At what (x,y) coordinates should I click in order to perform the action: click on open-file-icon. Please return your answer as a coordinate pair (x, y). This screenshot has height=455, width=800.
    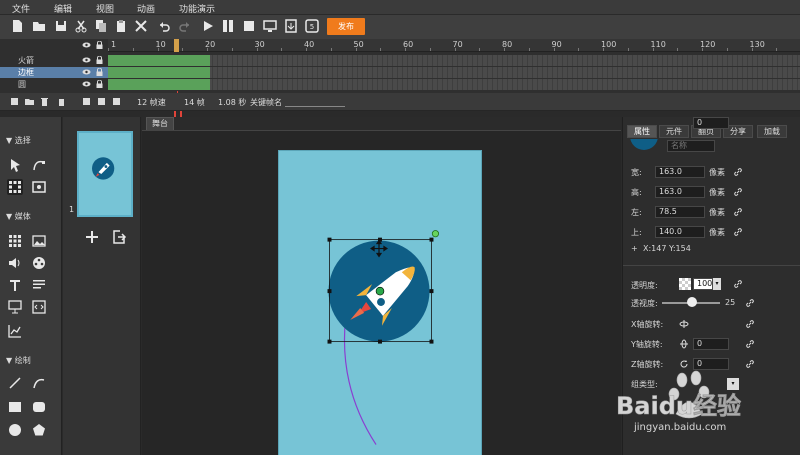
    Looking at the image, I should click on (39, 26).